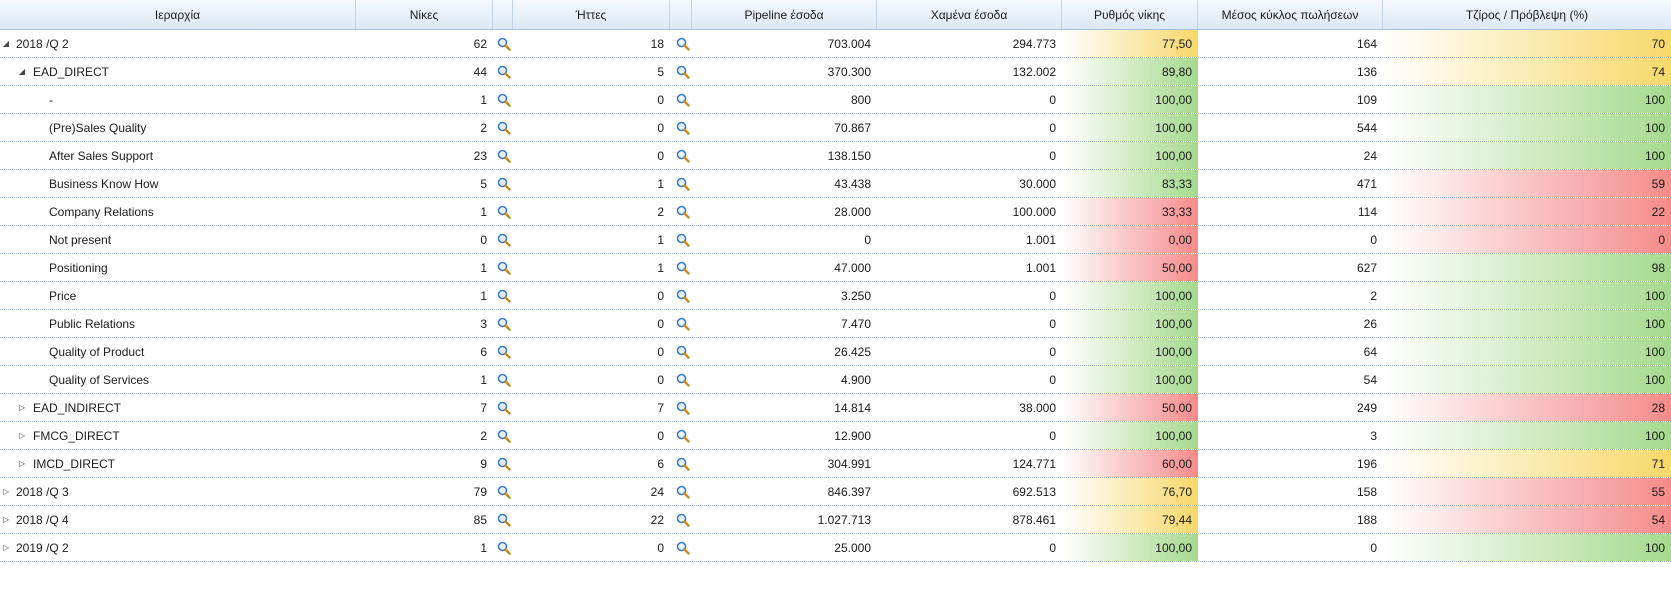  What do you see at coordinates (178, 14) in the screenshot?
I see `header-hierarchy: Ιεραρχία` at bounding box center [178, 14].